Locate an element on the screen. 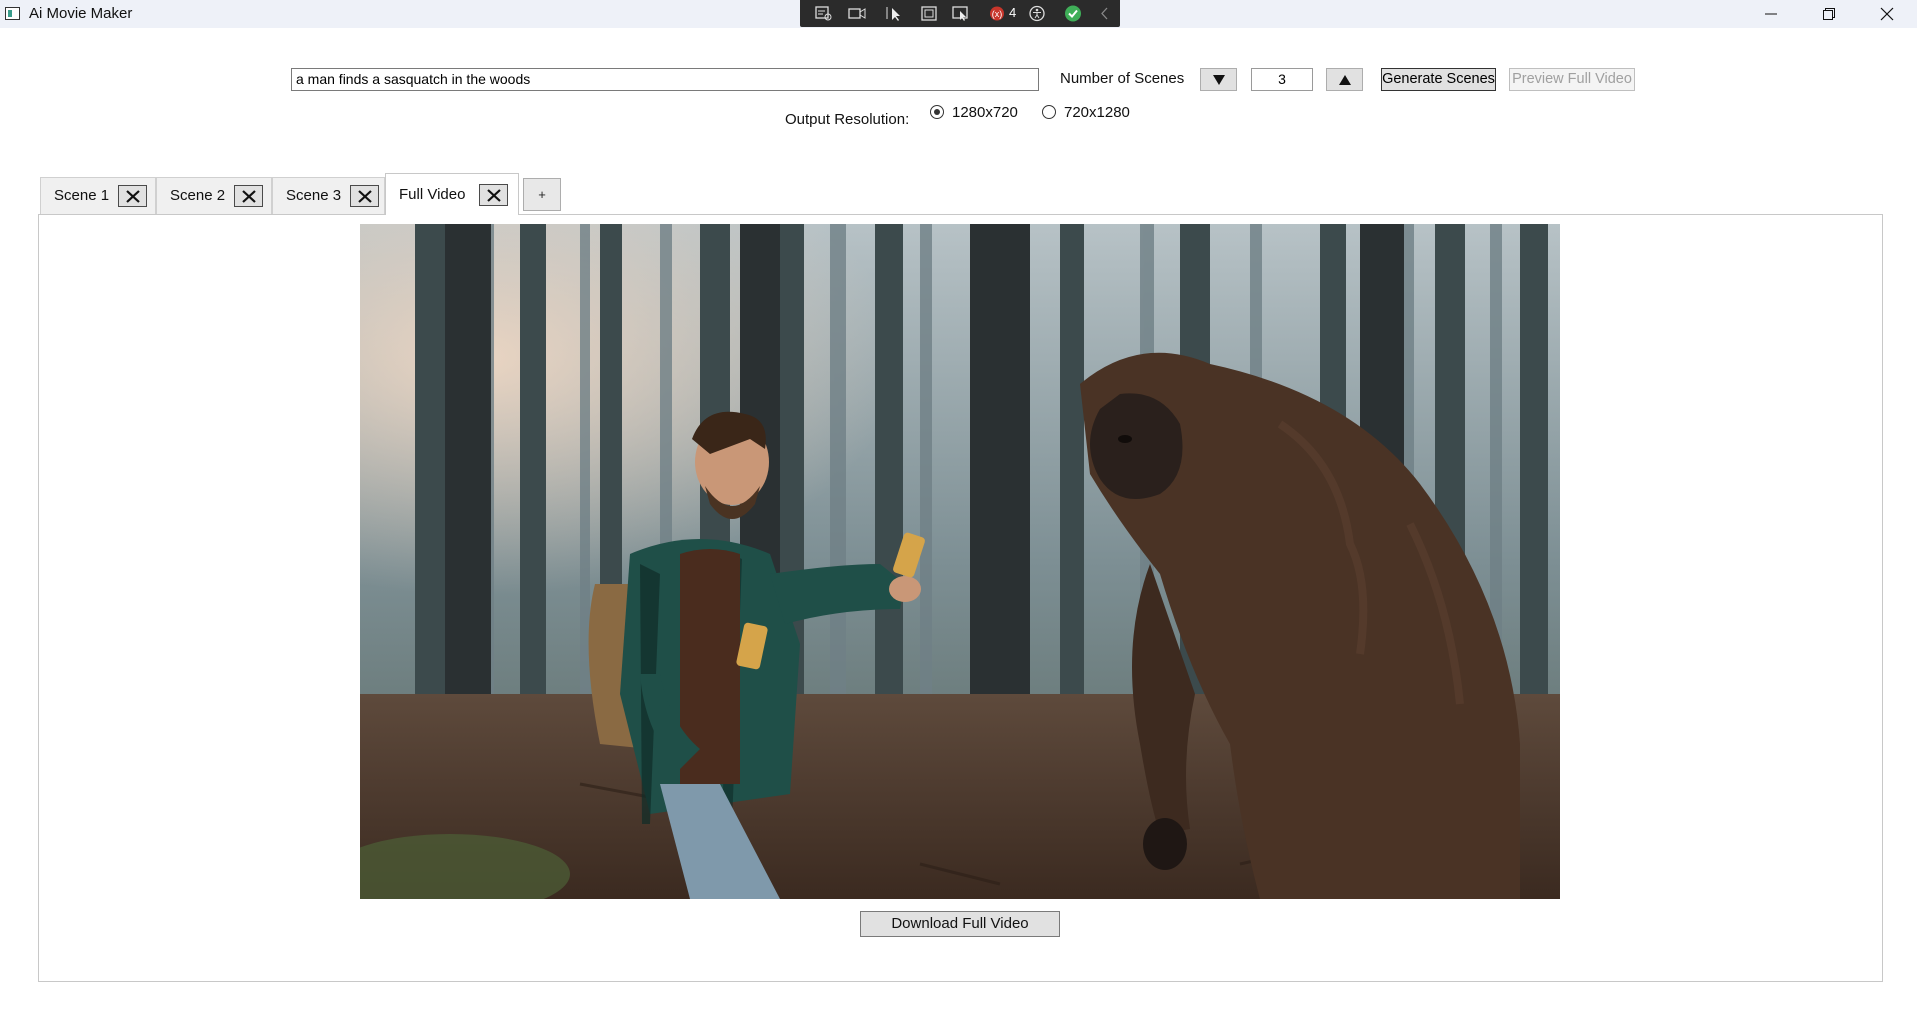 This screenshot has height=1013, width=1917. binding-failure-count: 4 is located at coordinates (1013, 12).